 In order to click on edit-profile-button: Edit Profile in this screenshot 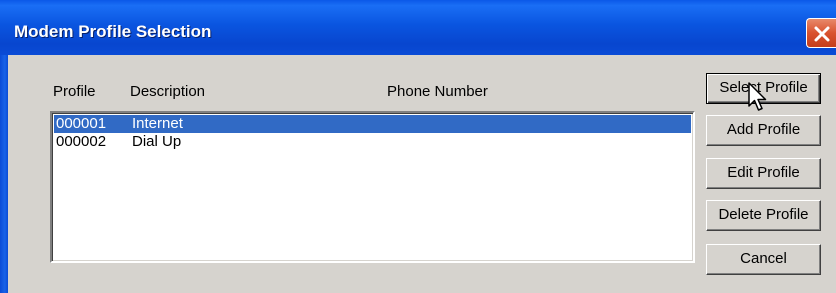, I will do `click(763, 173)`.